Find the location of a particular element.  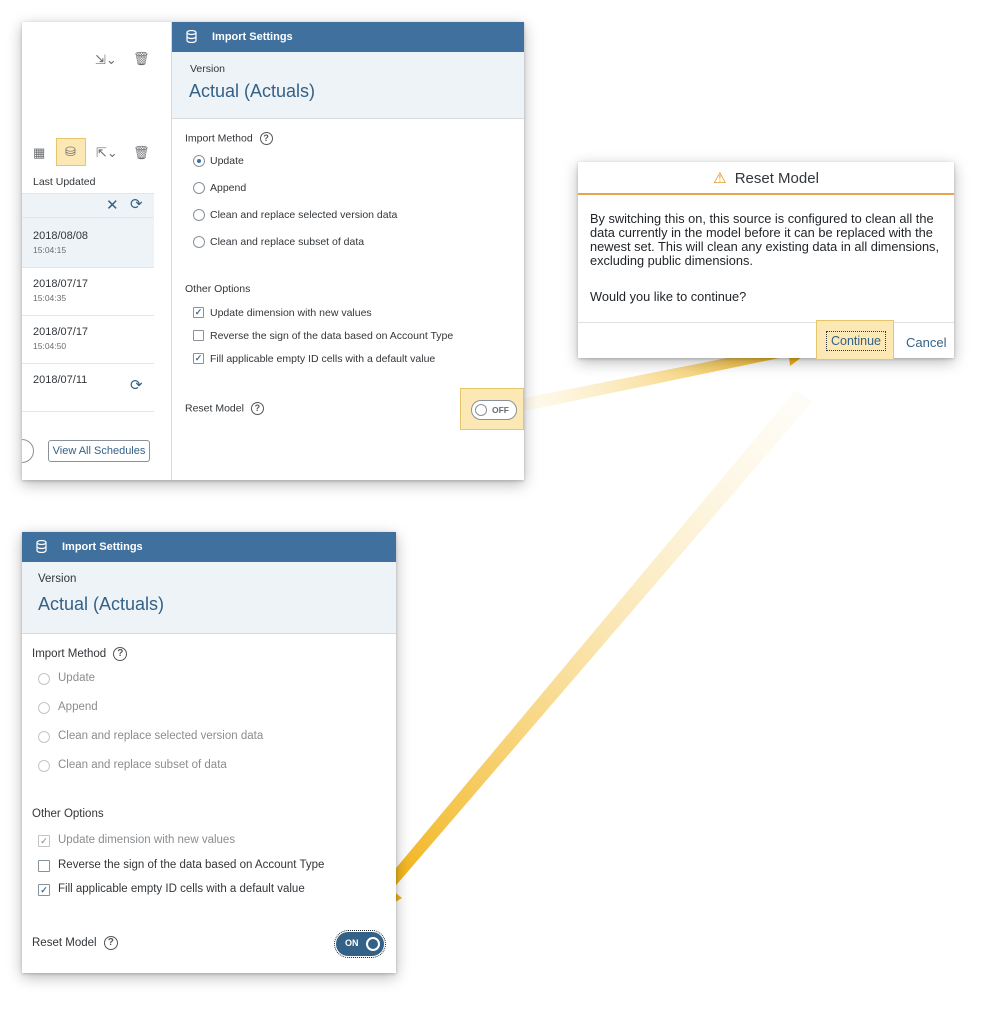

last-updated-header: Last Updated is located at coordinates (64, 182).